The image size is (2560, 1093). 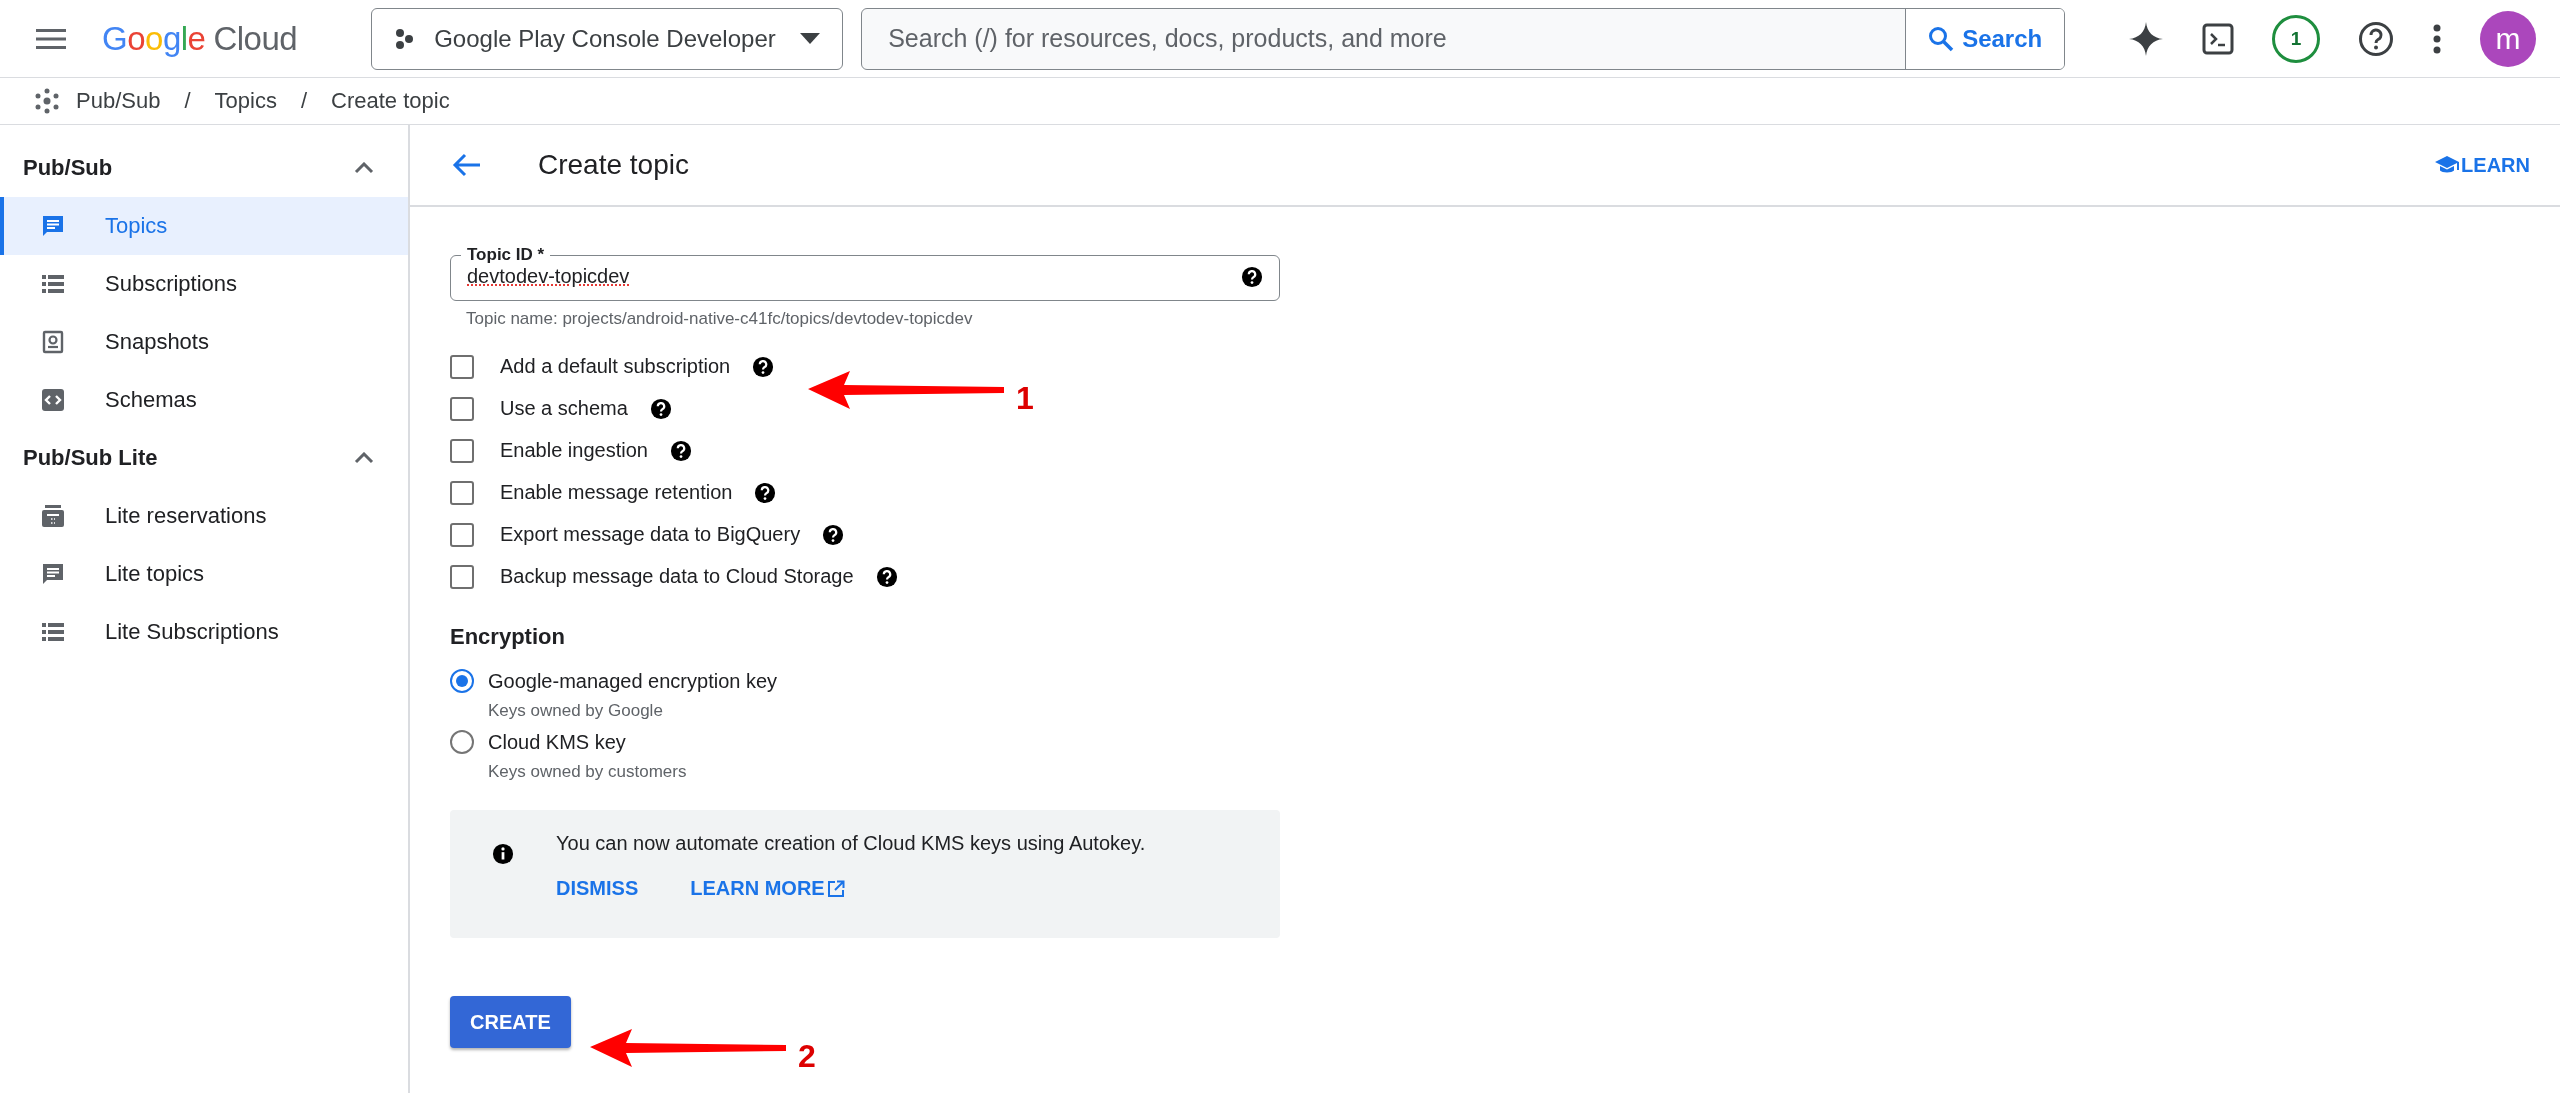 I want to click on back-arrow-icon, so click(x=467, y=165).